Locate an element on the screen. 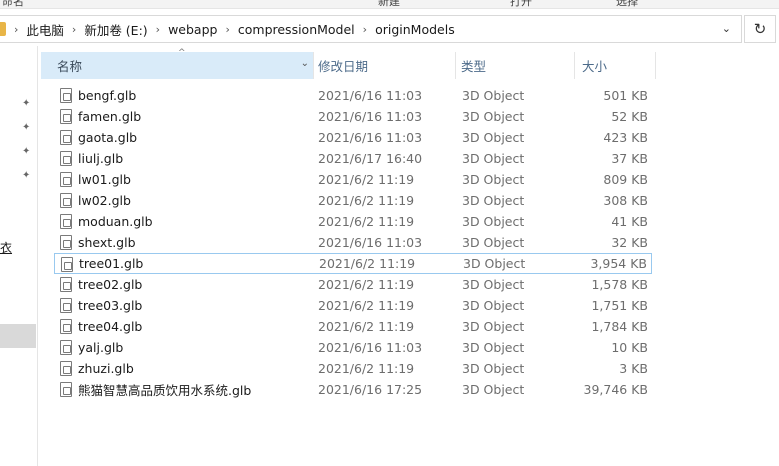 Image resolution: width=779 pixels, height=466 pixels. file-name: liulj.glb is located at coordinates (101, 158).